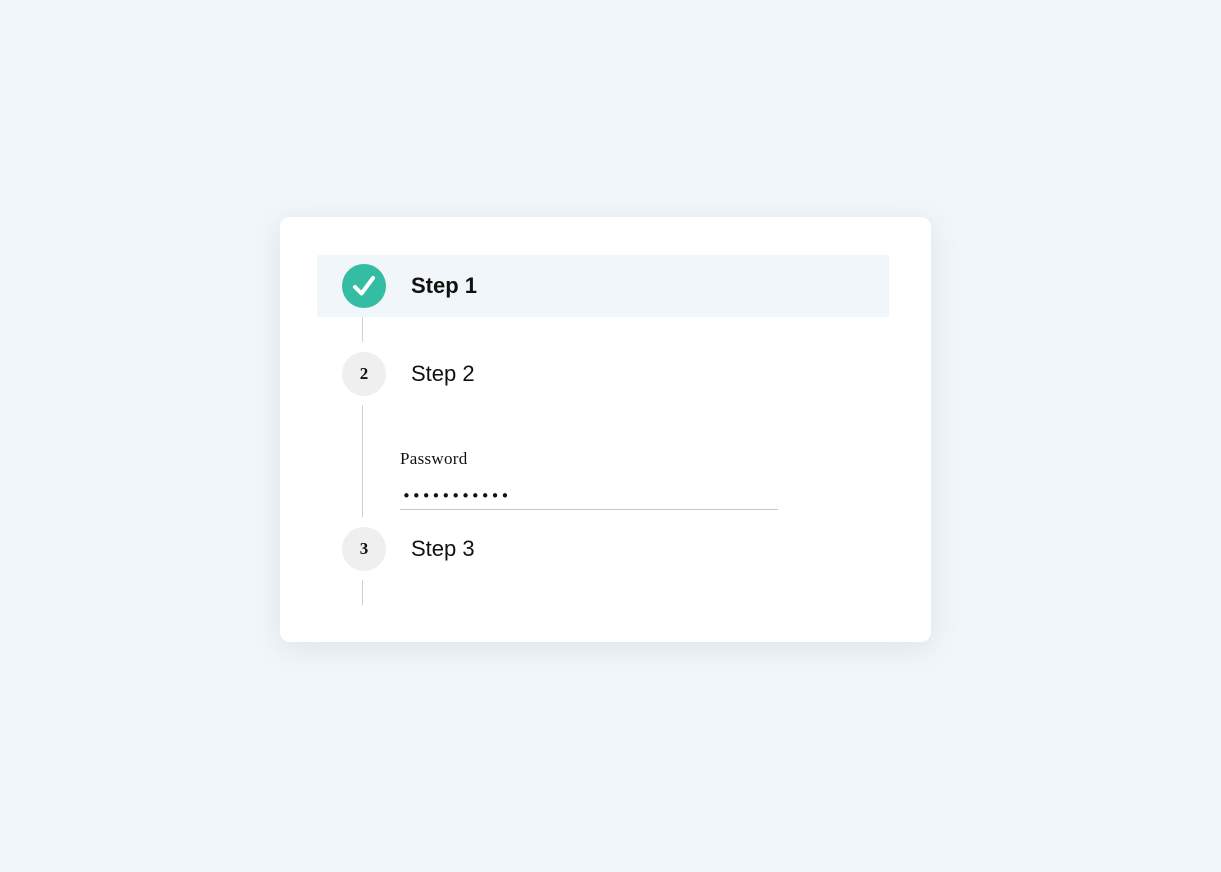 Image resolution: width=1221 pixels, height=872 pixels. What do you see at coordinates (589, 496) in the screenshot?
I see `password-field` at bounding box center [589, 496].